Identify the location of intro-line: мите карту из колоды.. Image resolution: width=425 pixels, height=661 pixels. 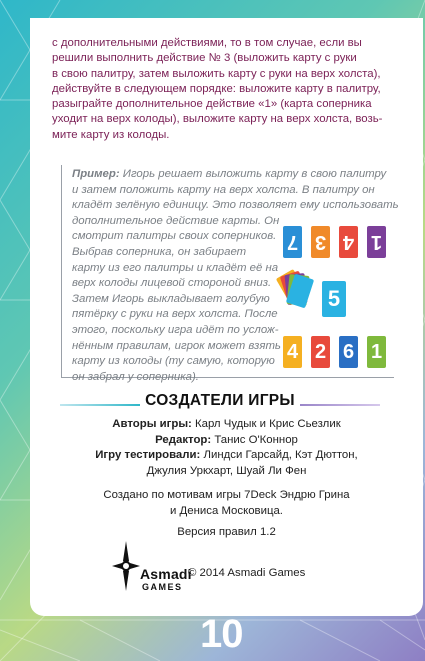
(111, 134).